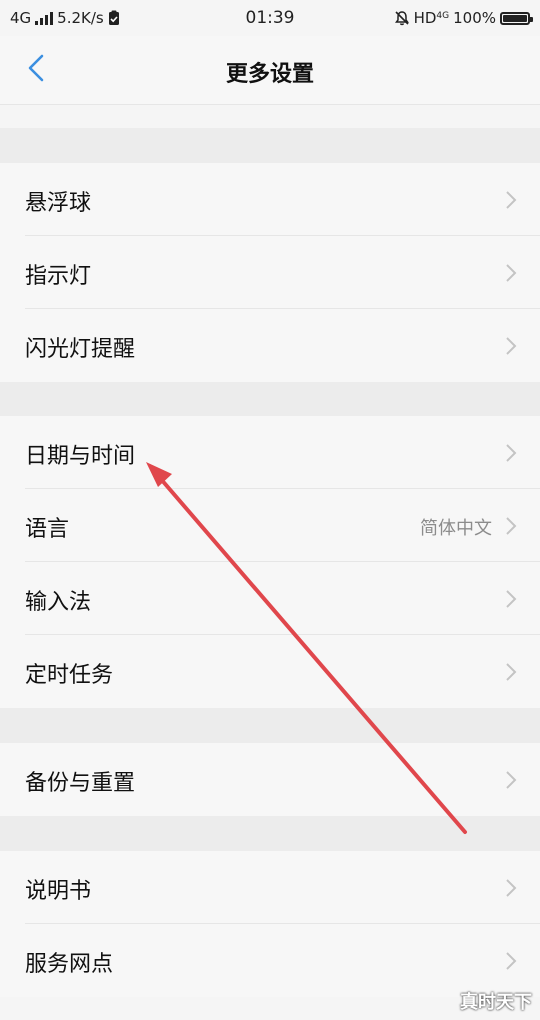  I want to click on battery-icon, so click(516, 18).